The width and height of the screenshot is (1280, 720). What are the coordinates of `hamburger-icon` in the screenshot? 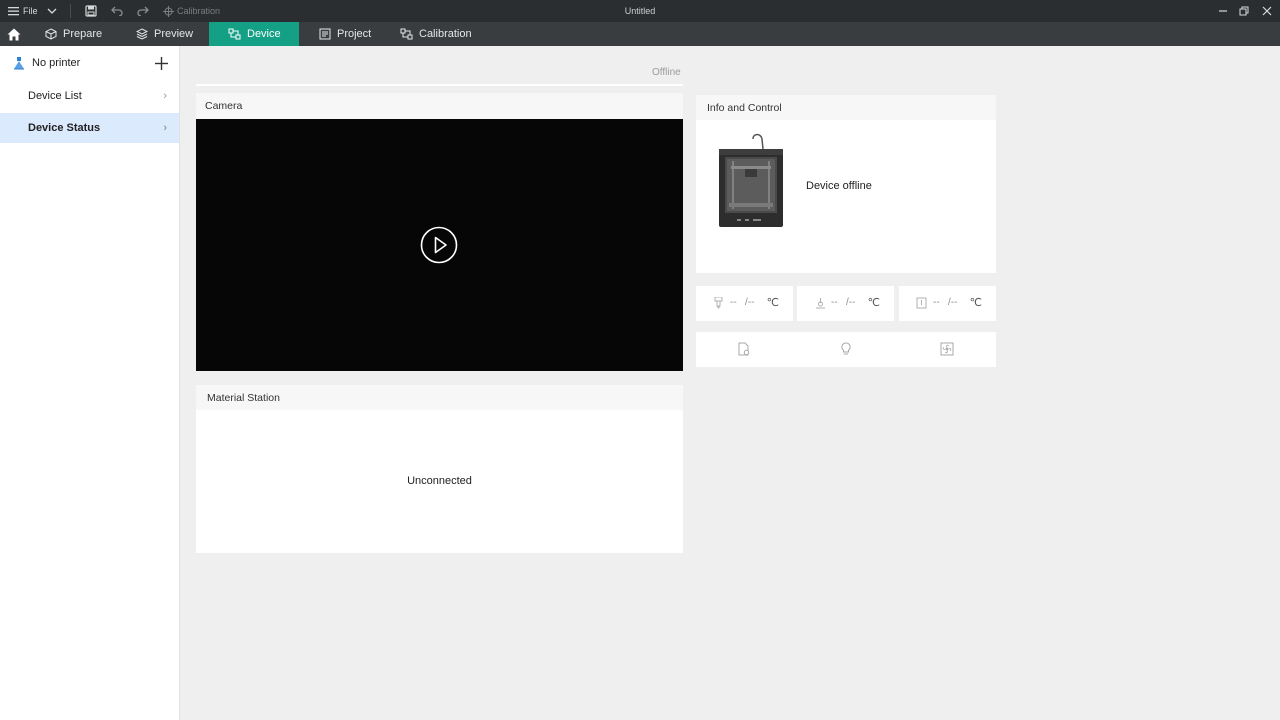 It's located at (13, 11).